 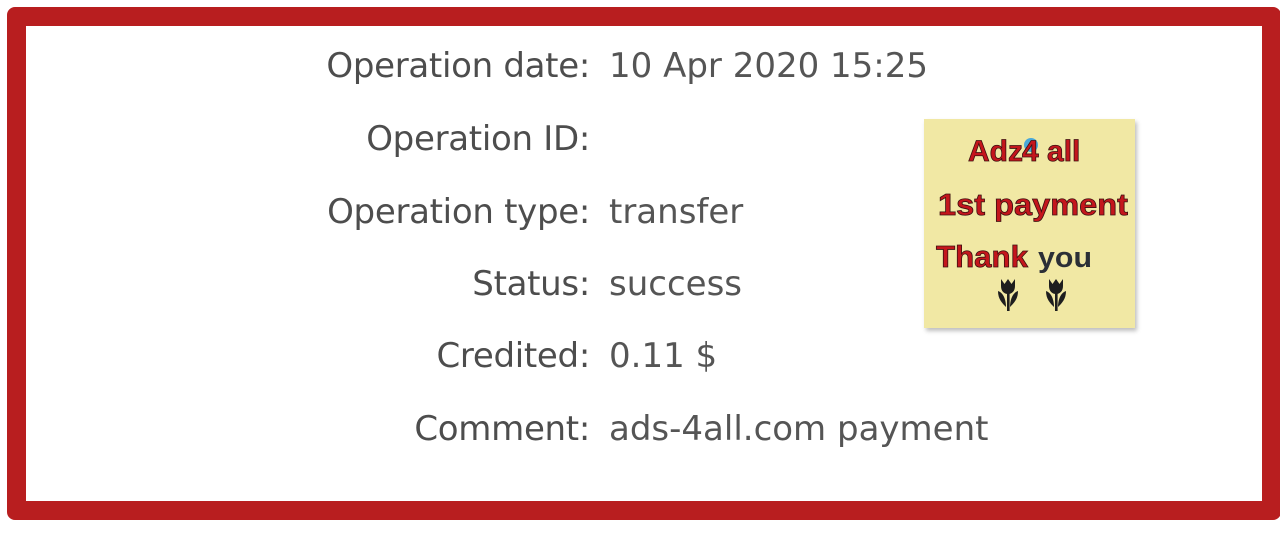 I want to click on operation-type-label: Operation type:, so click(x=458, y=212).